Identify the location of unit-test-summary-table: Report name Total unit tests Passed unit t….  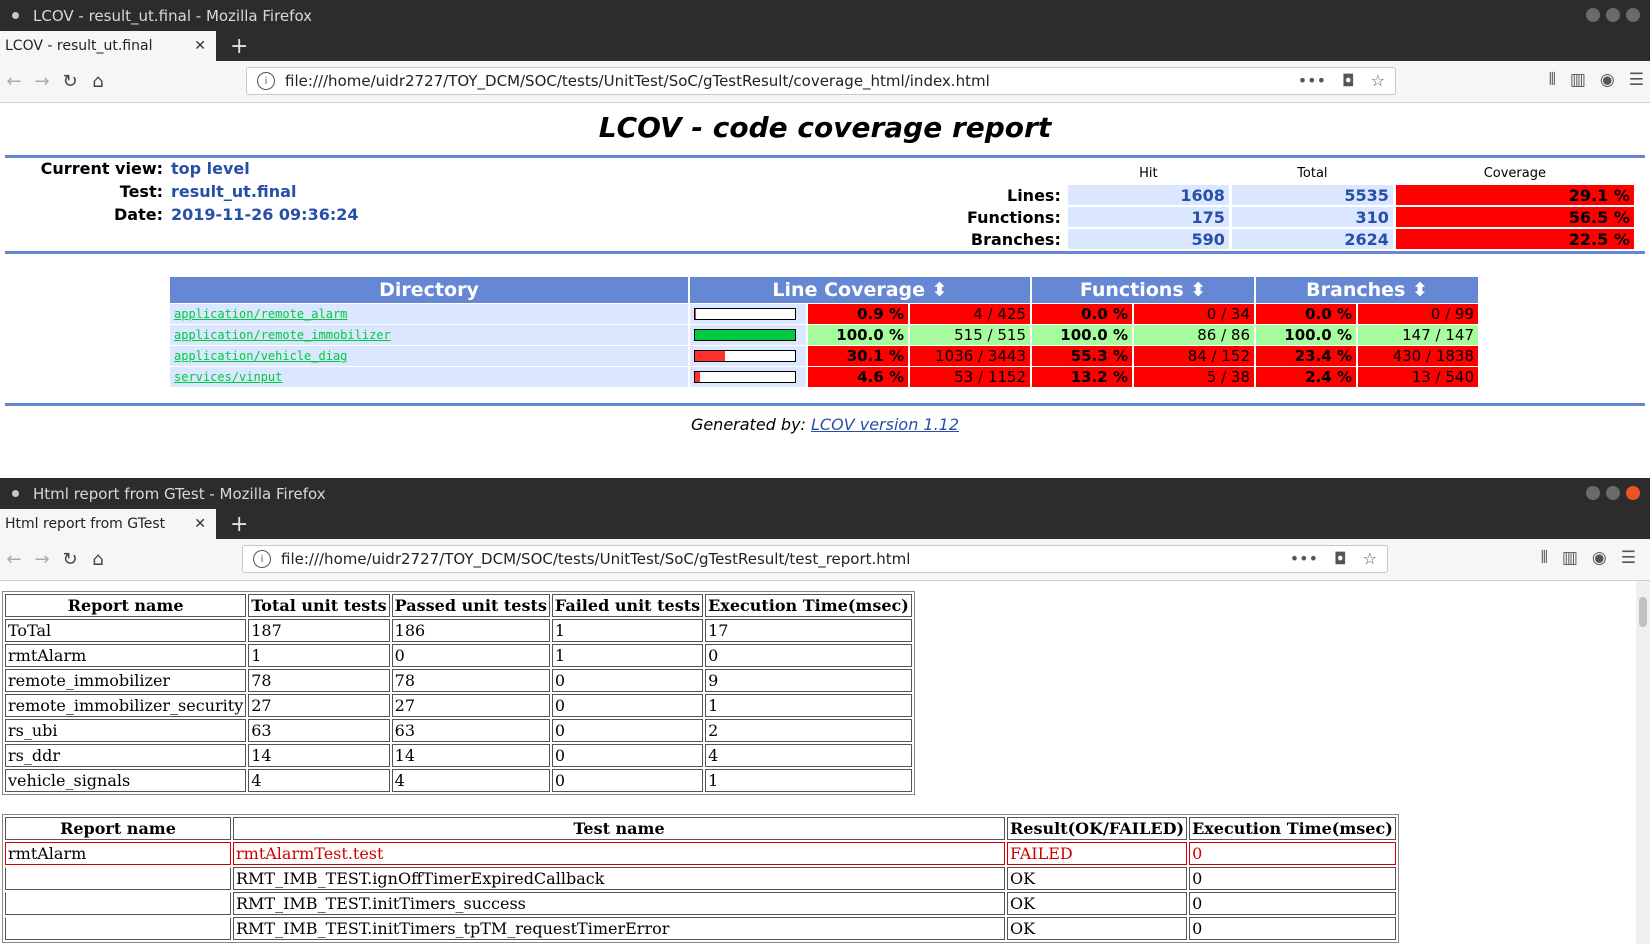
(458, 693).